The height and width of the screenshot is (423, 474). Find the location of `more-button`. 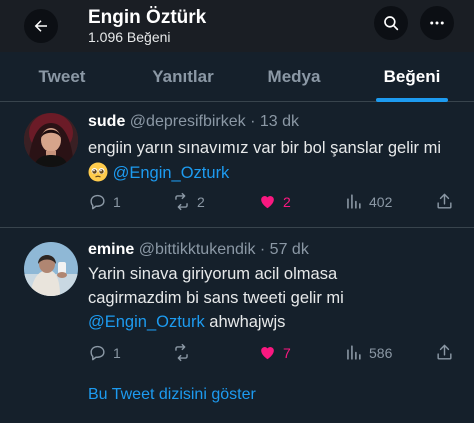

more-button is located at coordinates (437, 23).